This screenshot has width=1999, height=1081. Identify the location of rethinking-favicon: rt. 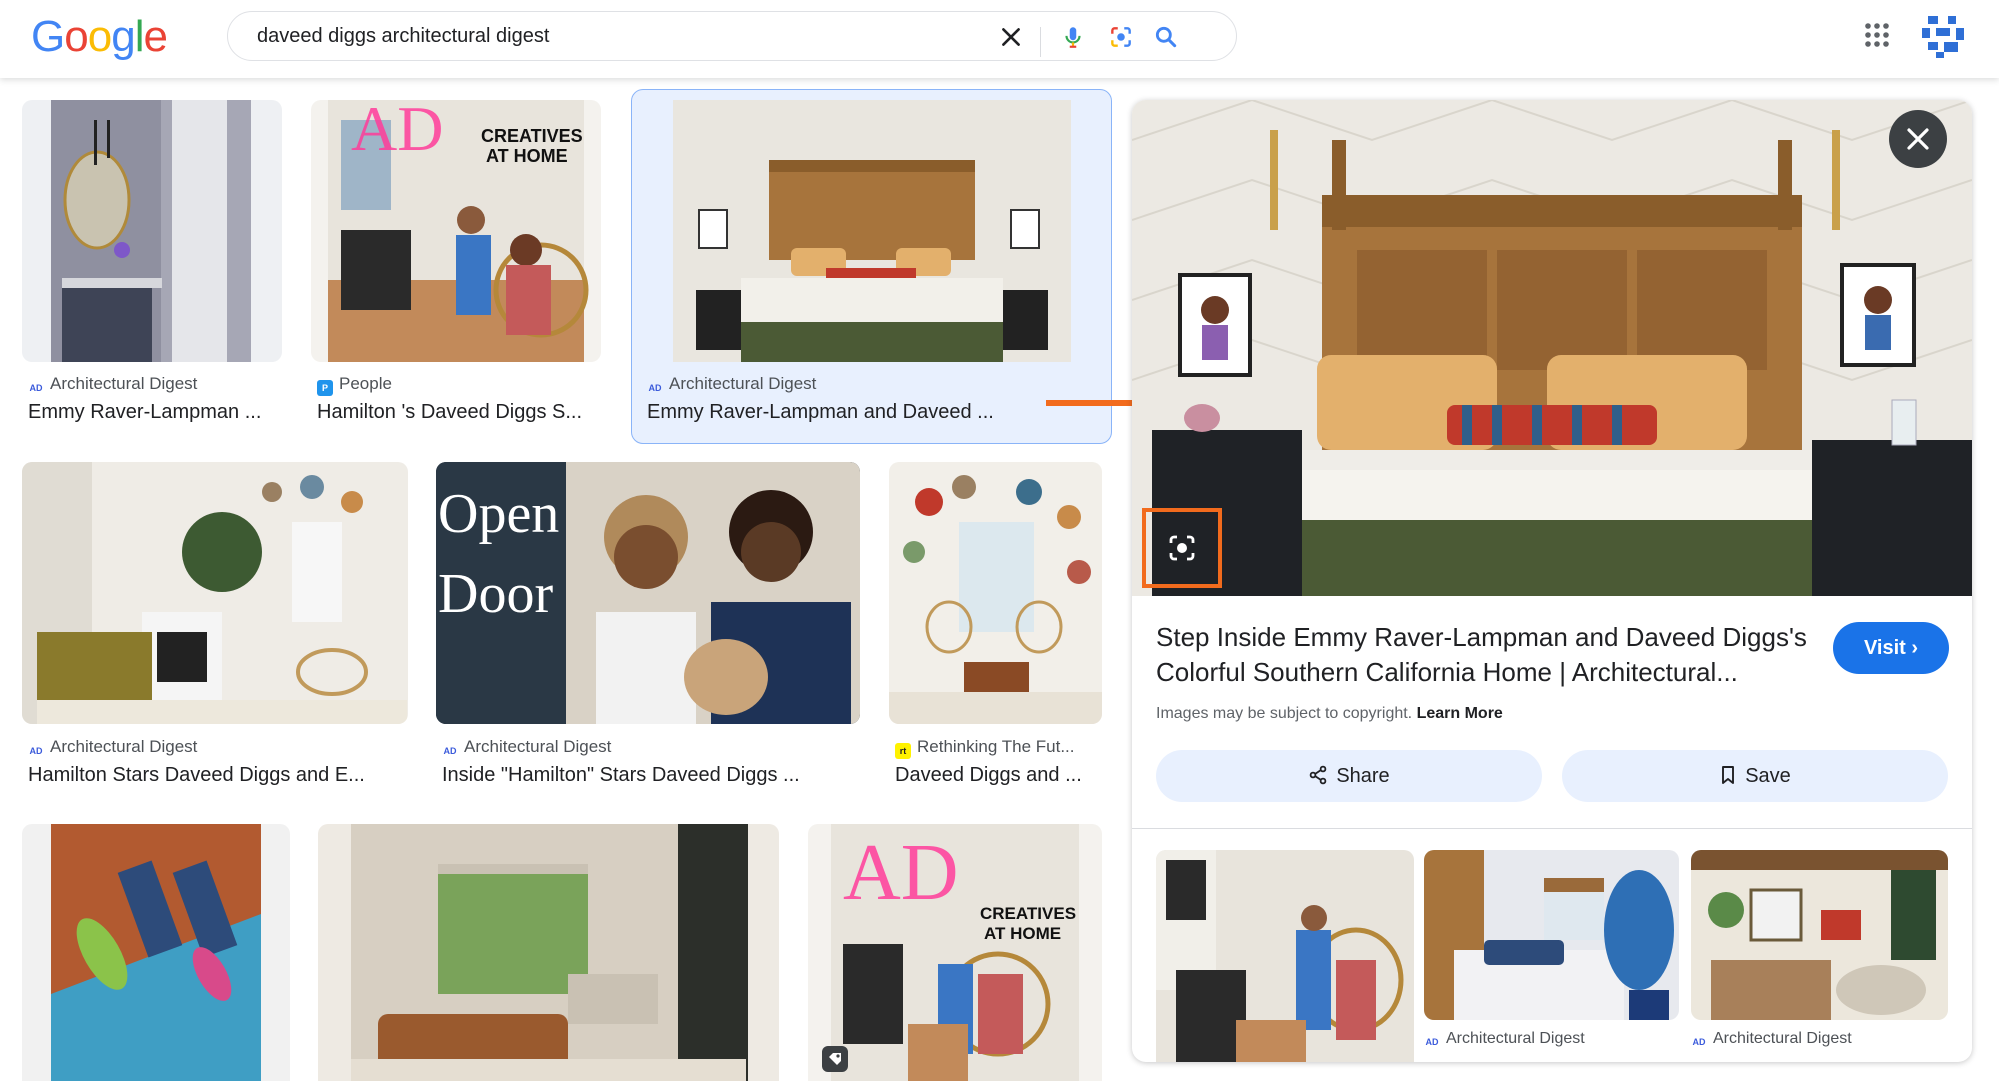
(903, 751).